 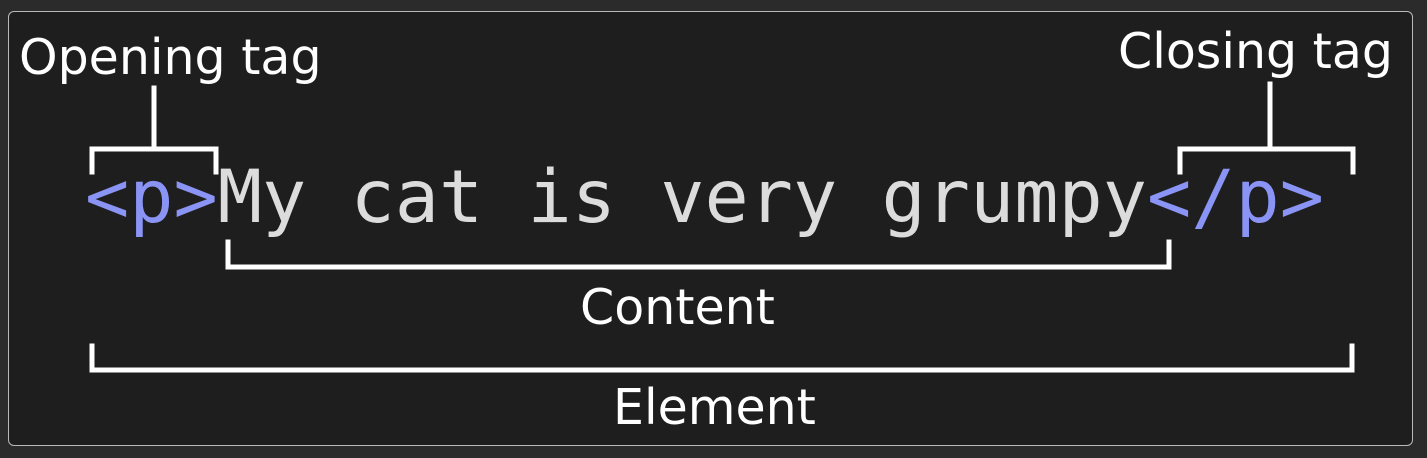 I want to click on opening-tag-bracket, so click(x=154, y=130).